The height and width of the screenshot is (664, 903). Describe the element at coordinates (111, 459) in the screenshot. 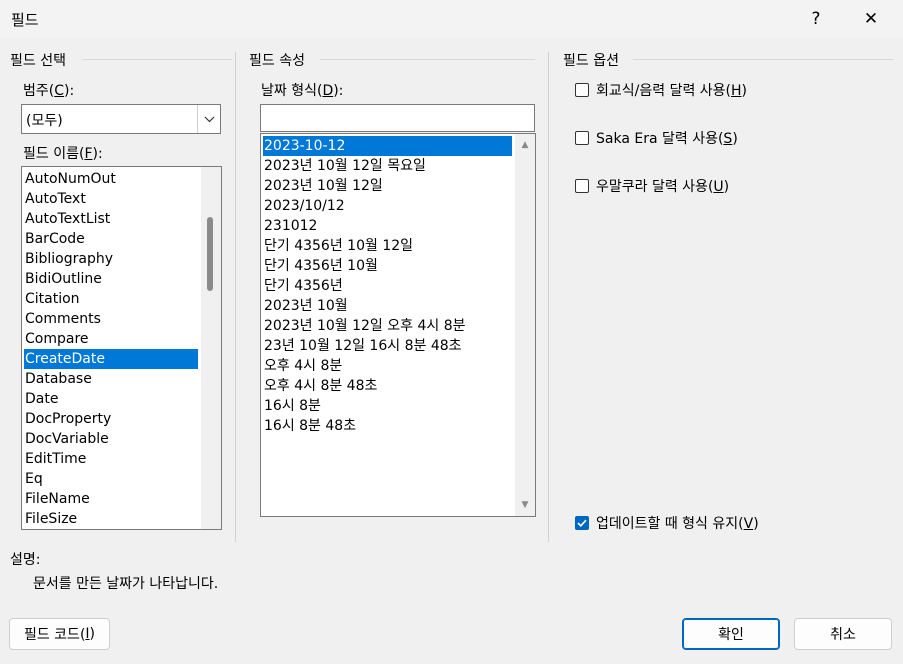

I see `list-item: EditTime` at that location.